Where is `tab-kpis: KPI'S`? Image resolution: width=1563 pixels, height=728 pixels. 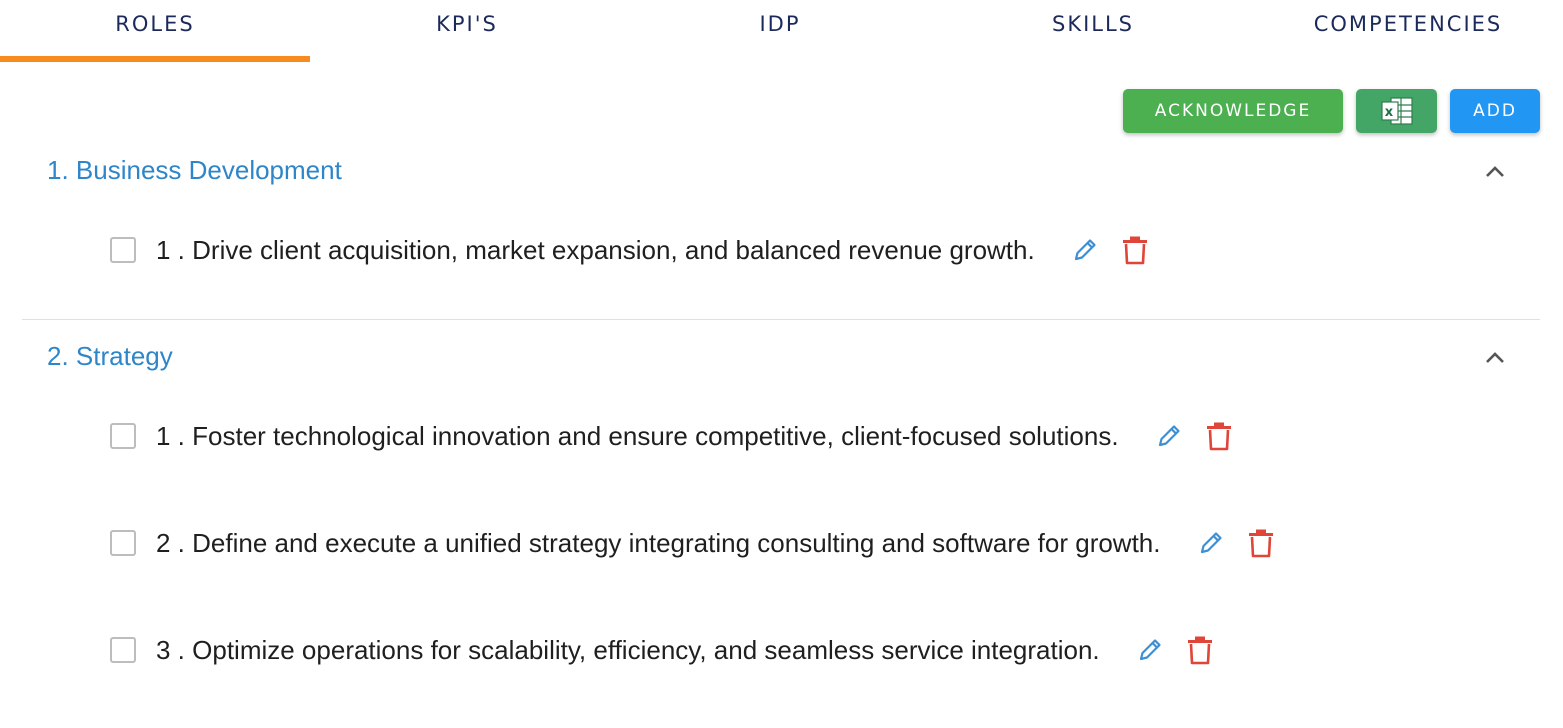 tab-kpis: KPI'S is located at coordinates (467, 24).